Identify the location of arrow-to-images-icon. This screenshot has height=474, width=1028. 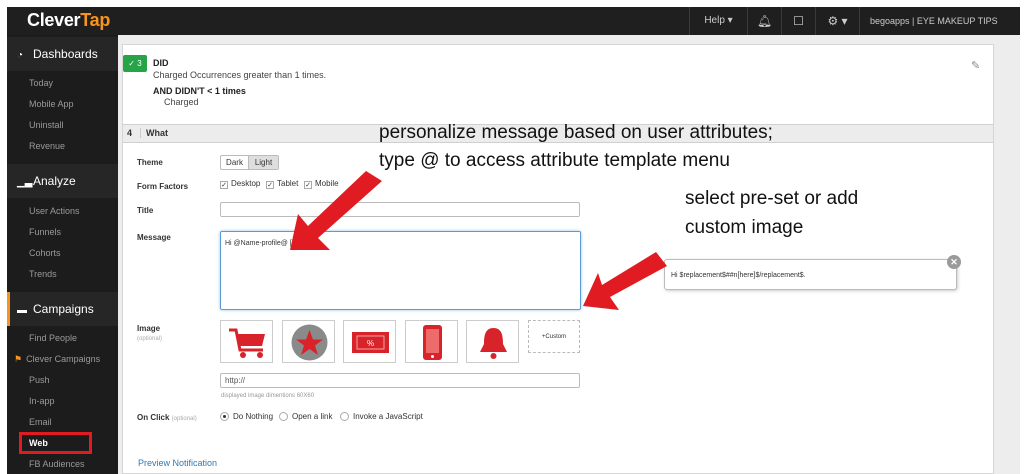
(625, 281).